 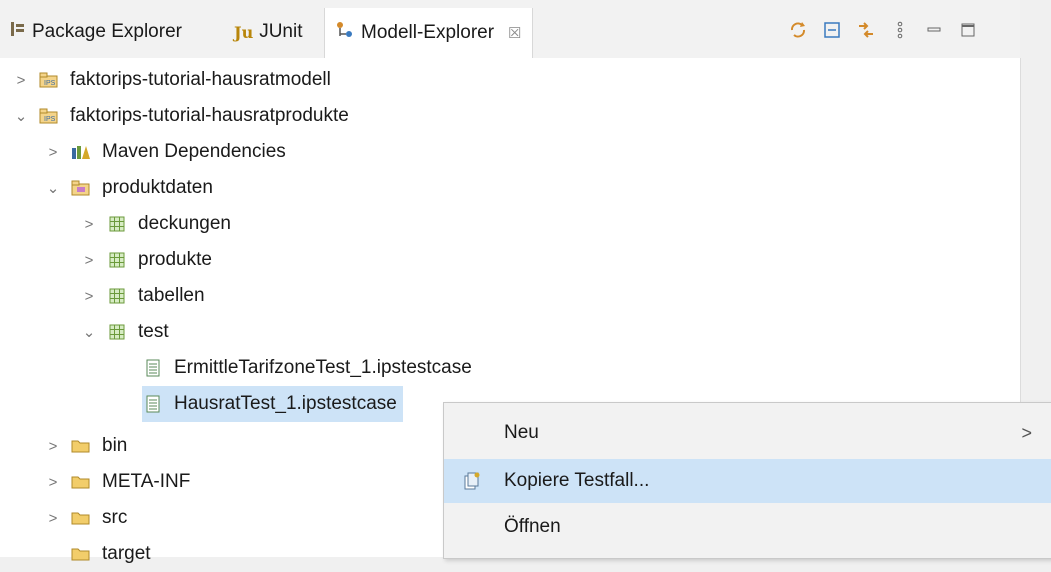 I want to click on menu-item-oeffnen: Öffnen, so click(x=747, y=527).